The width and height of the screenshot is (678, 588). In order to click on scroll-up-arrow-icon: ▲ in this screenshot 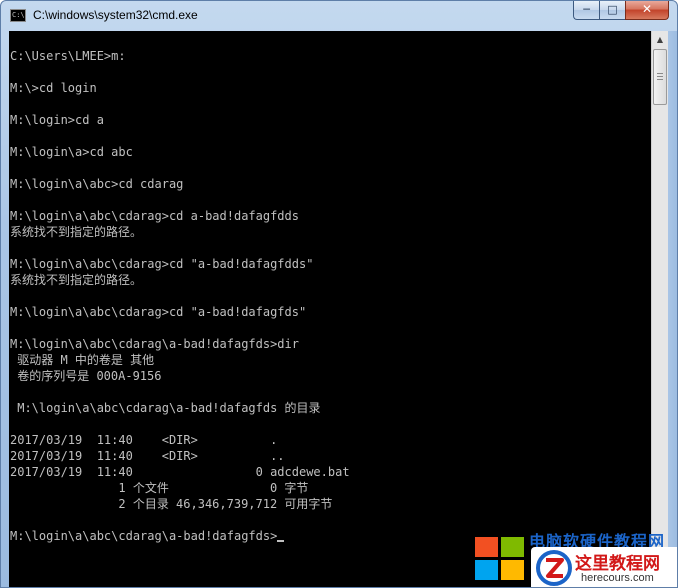, I will do `click(660, 39)`.